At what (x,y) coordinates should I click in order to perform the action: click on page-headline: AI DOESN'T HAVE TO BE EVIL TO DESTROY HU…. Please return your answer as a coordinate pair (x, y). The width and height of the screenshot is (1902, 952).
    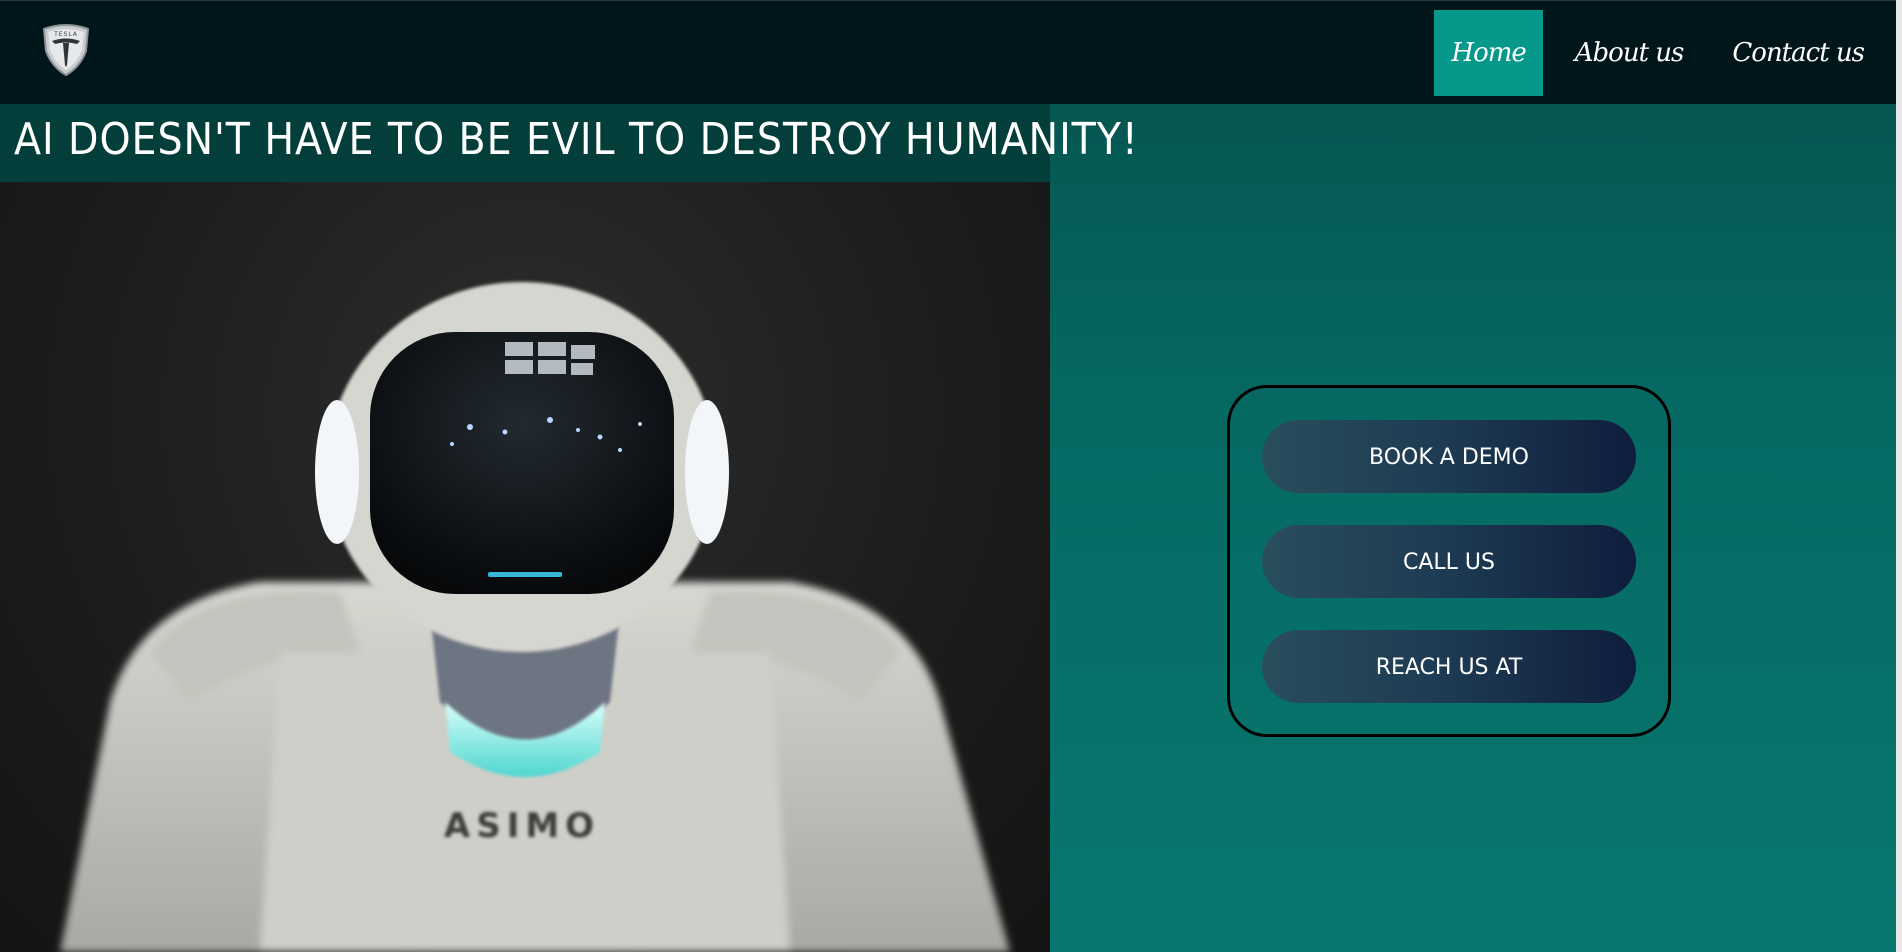
    Looking at the image, I should click on (576, 139).